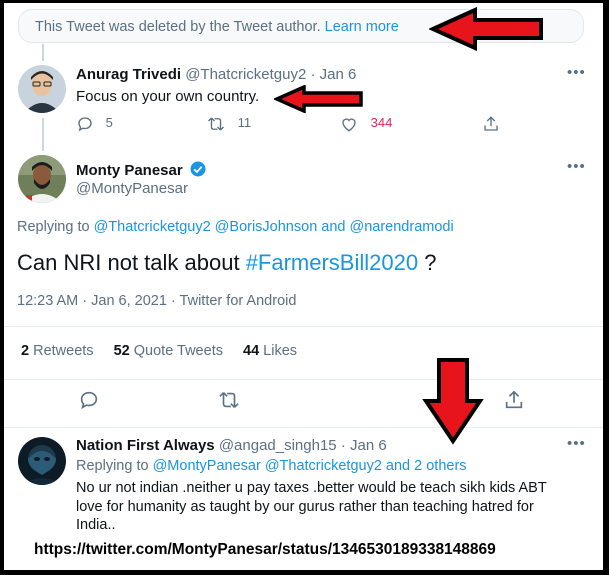  I want to click on tweet-text-end: ?, so click(427, 262).